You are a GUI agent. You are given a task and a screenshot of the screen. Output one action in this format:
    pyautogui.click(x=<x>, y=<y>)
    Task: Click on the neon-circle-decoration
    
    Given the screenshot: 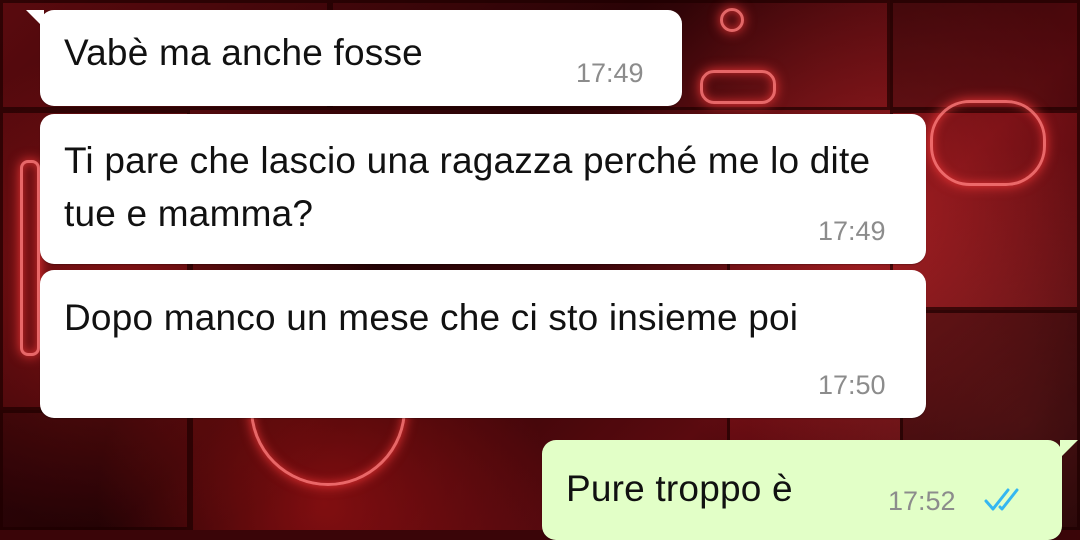 What is the action you would take?
    pyautogui.click(x=732, y=20)
    